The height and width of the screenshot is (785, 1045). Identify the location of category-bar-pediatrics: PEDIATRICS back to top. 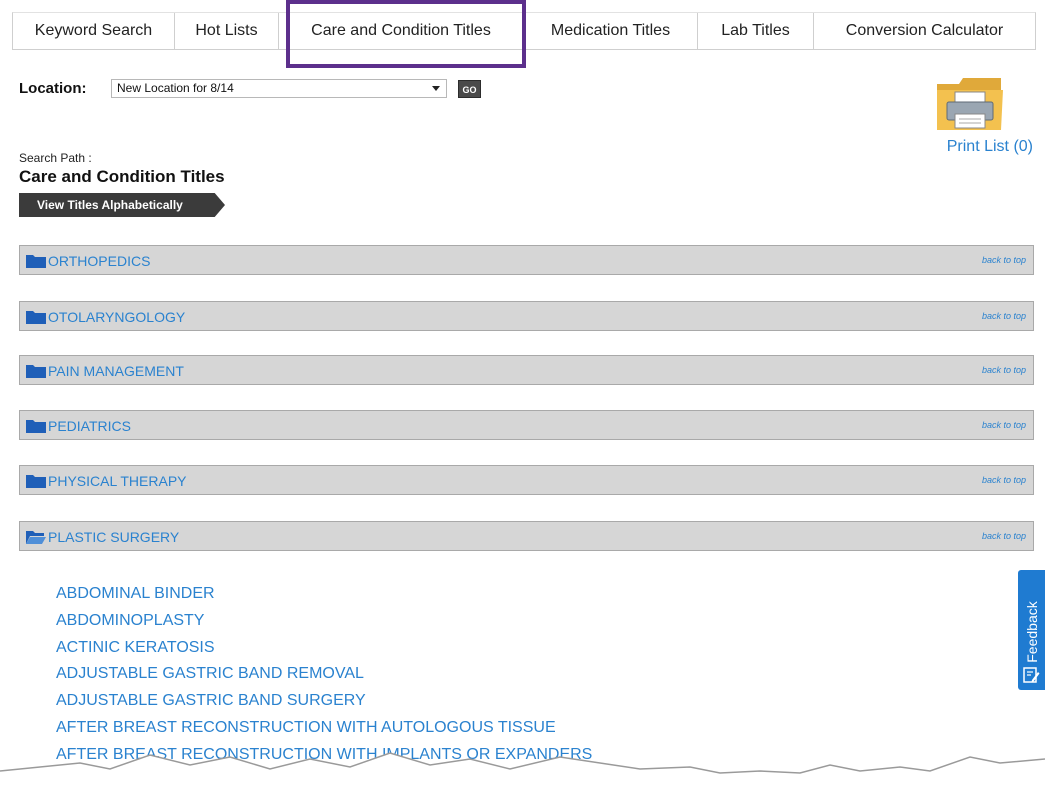
(526, 425).